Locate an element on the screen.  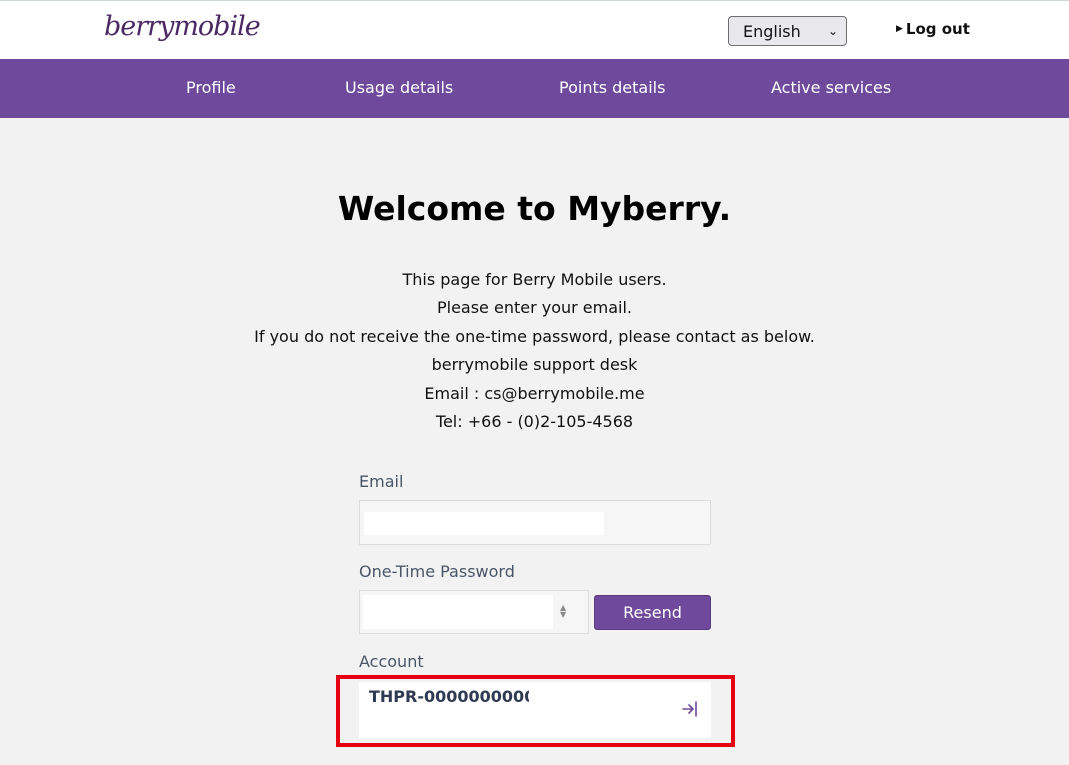
top-header: berrymobile English ⌄ ▶ Log out is located at coordinates (534, 29).